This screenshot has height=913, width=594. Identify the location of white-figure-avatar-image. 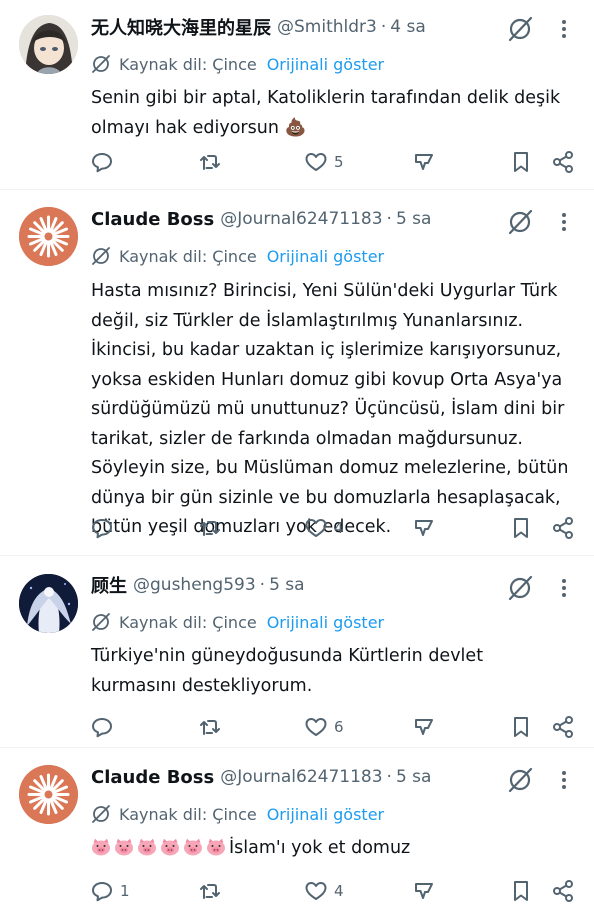
(48, 603).